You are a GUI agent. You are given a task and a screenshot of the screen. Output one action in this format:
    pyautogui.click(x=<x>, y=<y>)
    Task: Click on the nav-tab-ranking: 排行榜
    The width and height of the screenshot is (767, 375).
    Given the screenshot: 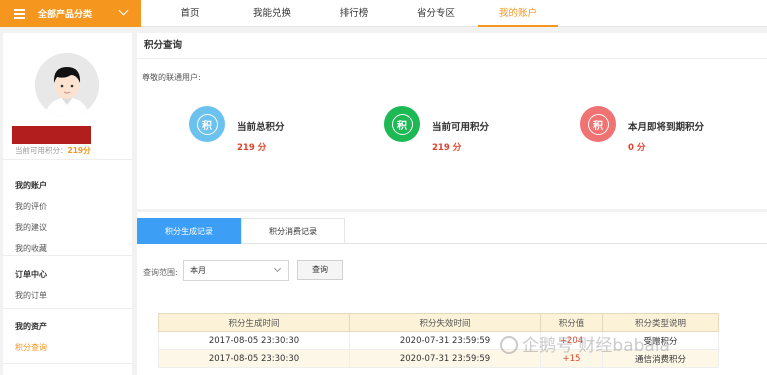 What is the action you would take?
    pyautogui.click(x=354, y=13)
    